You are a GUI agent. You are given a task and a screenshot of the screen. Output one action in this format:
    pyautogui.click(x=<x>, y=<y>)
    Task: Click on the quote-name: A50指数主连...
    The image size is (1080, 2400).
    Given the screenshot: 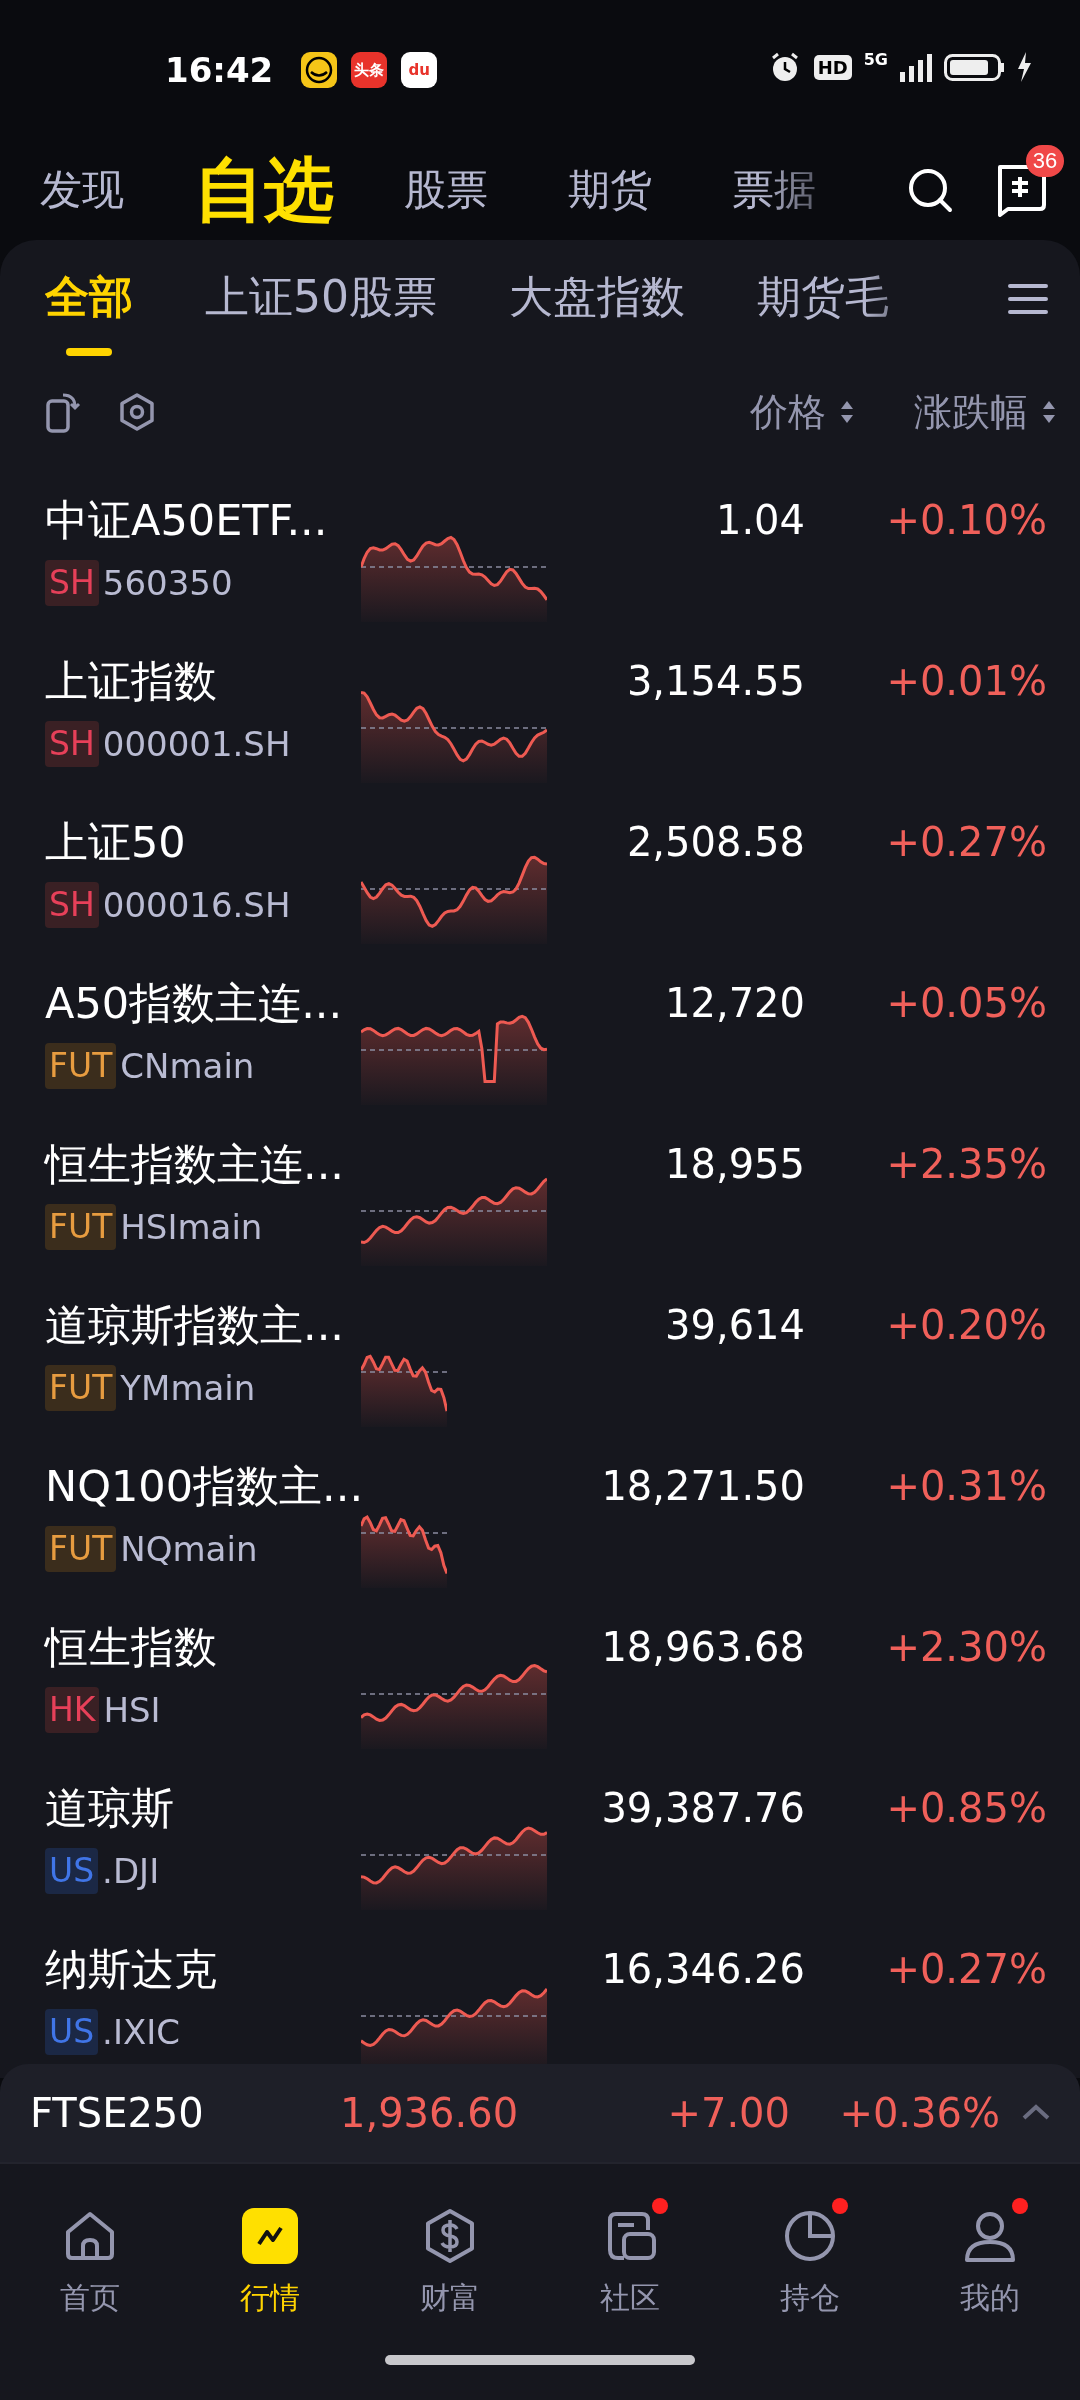 What is the action you would take?
    pyautogui.click(x=194, y=1003)
    